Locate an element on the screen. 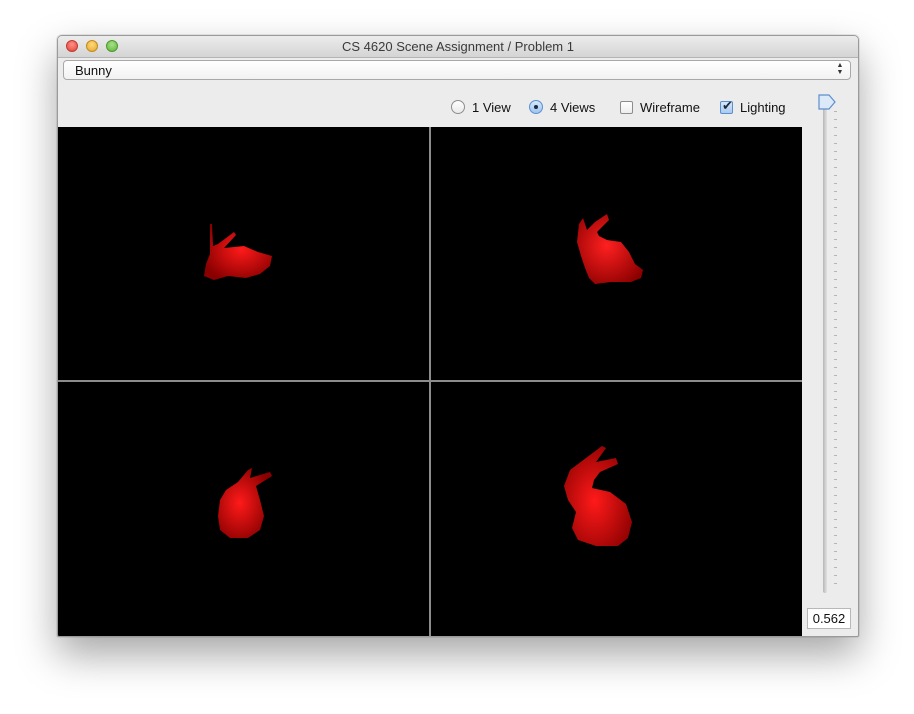 The image size is (914, 714). window-title: CS 4620 Scene Assignment / Problem 1 is located at coordinates (458, 46).